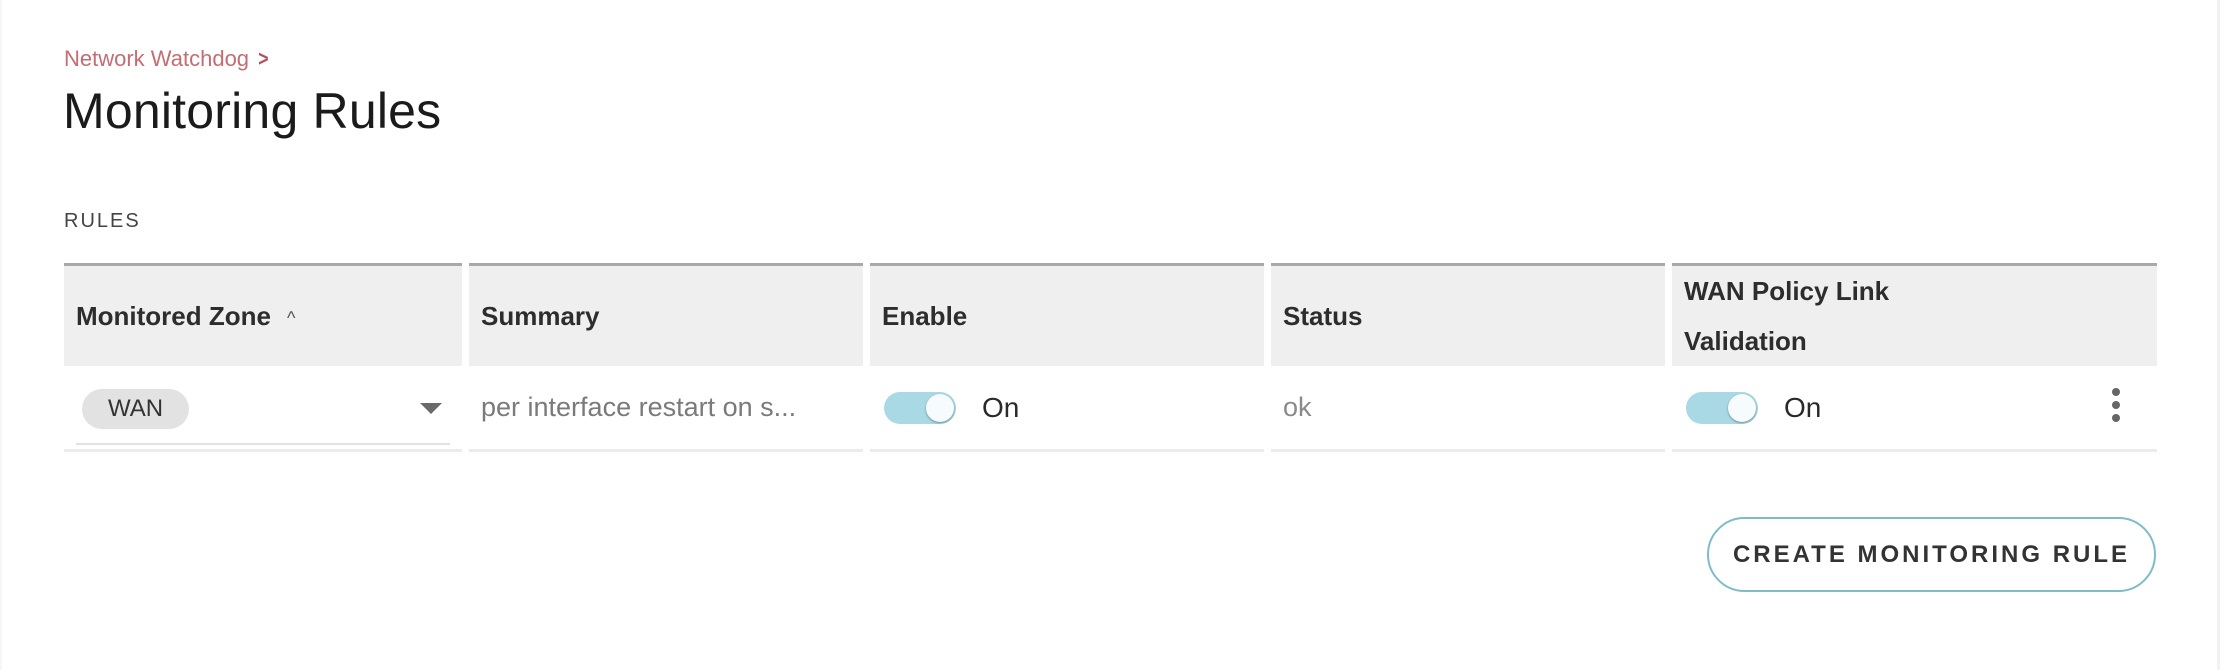 Image resolution: width=2220 pixels, height=670 pixels. Describe the element at coordinates (263, 58) in the screenshot. I see `chevron-right-icon: >` at that location.